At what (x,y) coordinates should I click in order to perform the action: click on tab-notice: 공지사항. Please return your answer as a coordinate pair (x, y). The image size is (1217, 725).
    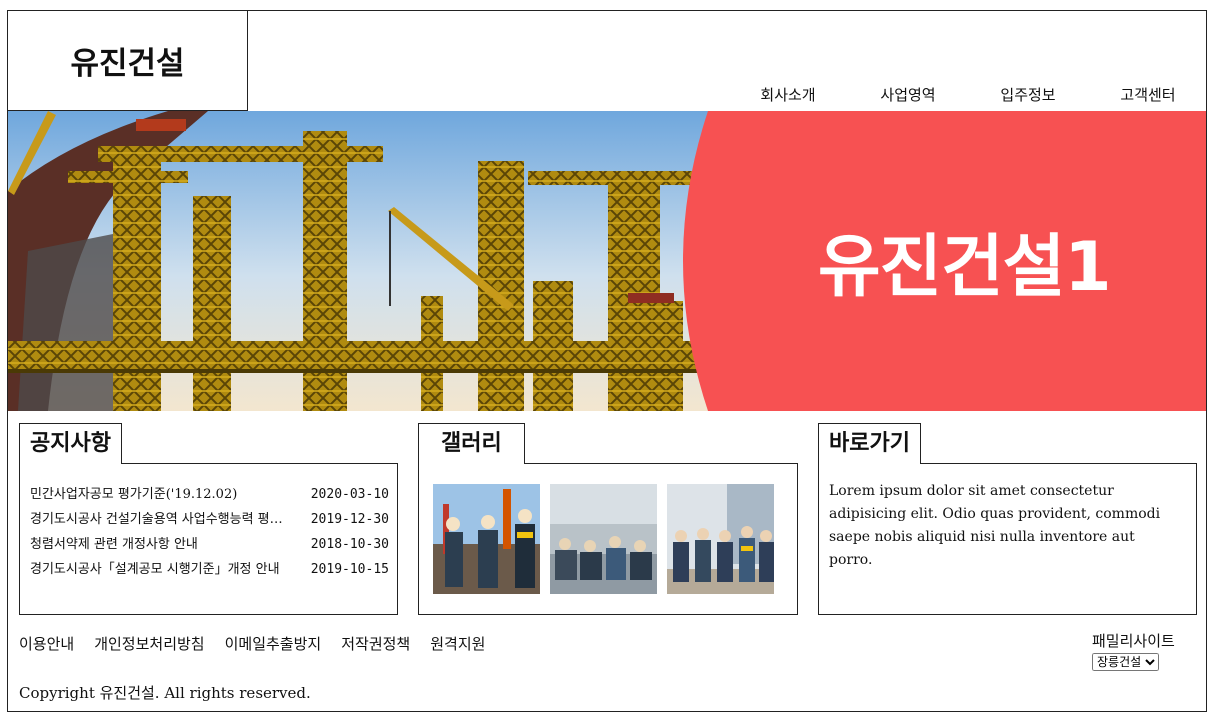
    Looking at the image, I should click on (70, 443).